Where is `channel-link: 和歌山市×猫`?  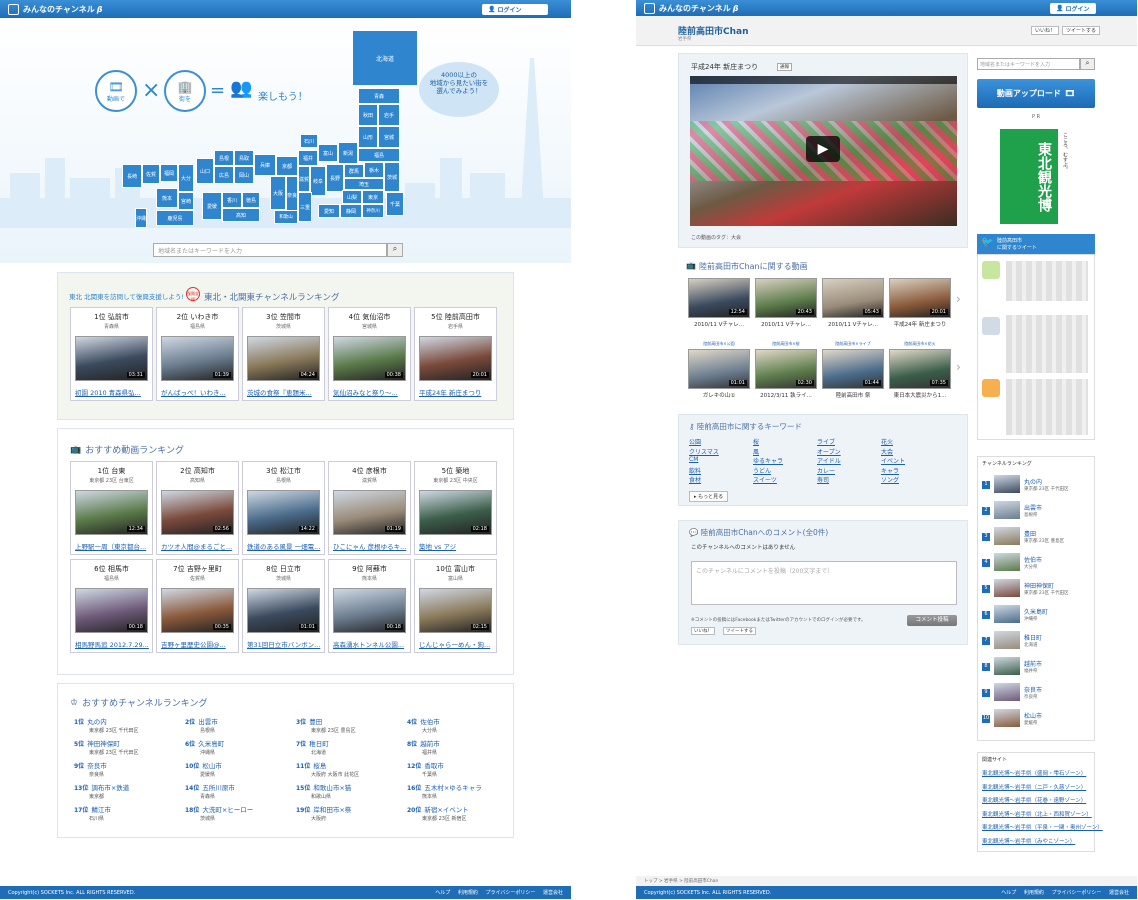
channel-link: 和歌山市×猫 is located at coordinates (332, 788).